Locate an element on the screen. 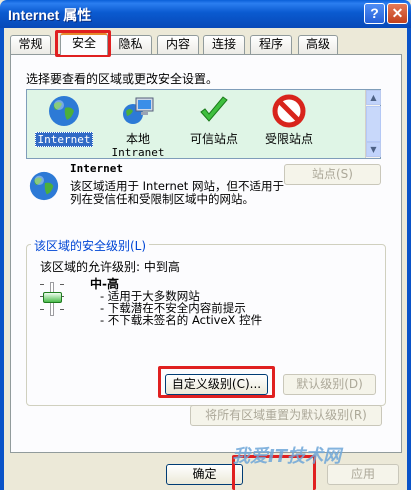 The width and height of the screenshot is (411, 490). zone-list: Internet 本地 Intranet 可信站点 受限站点 ▲ ▼ is located at coordinates (203, 124).